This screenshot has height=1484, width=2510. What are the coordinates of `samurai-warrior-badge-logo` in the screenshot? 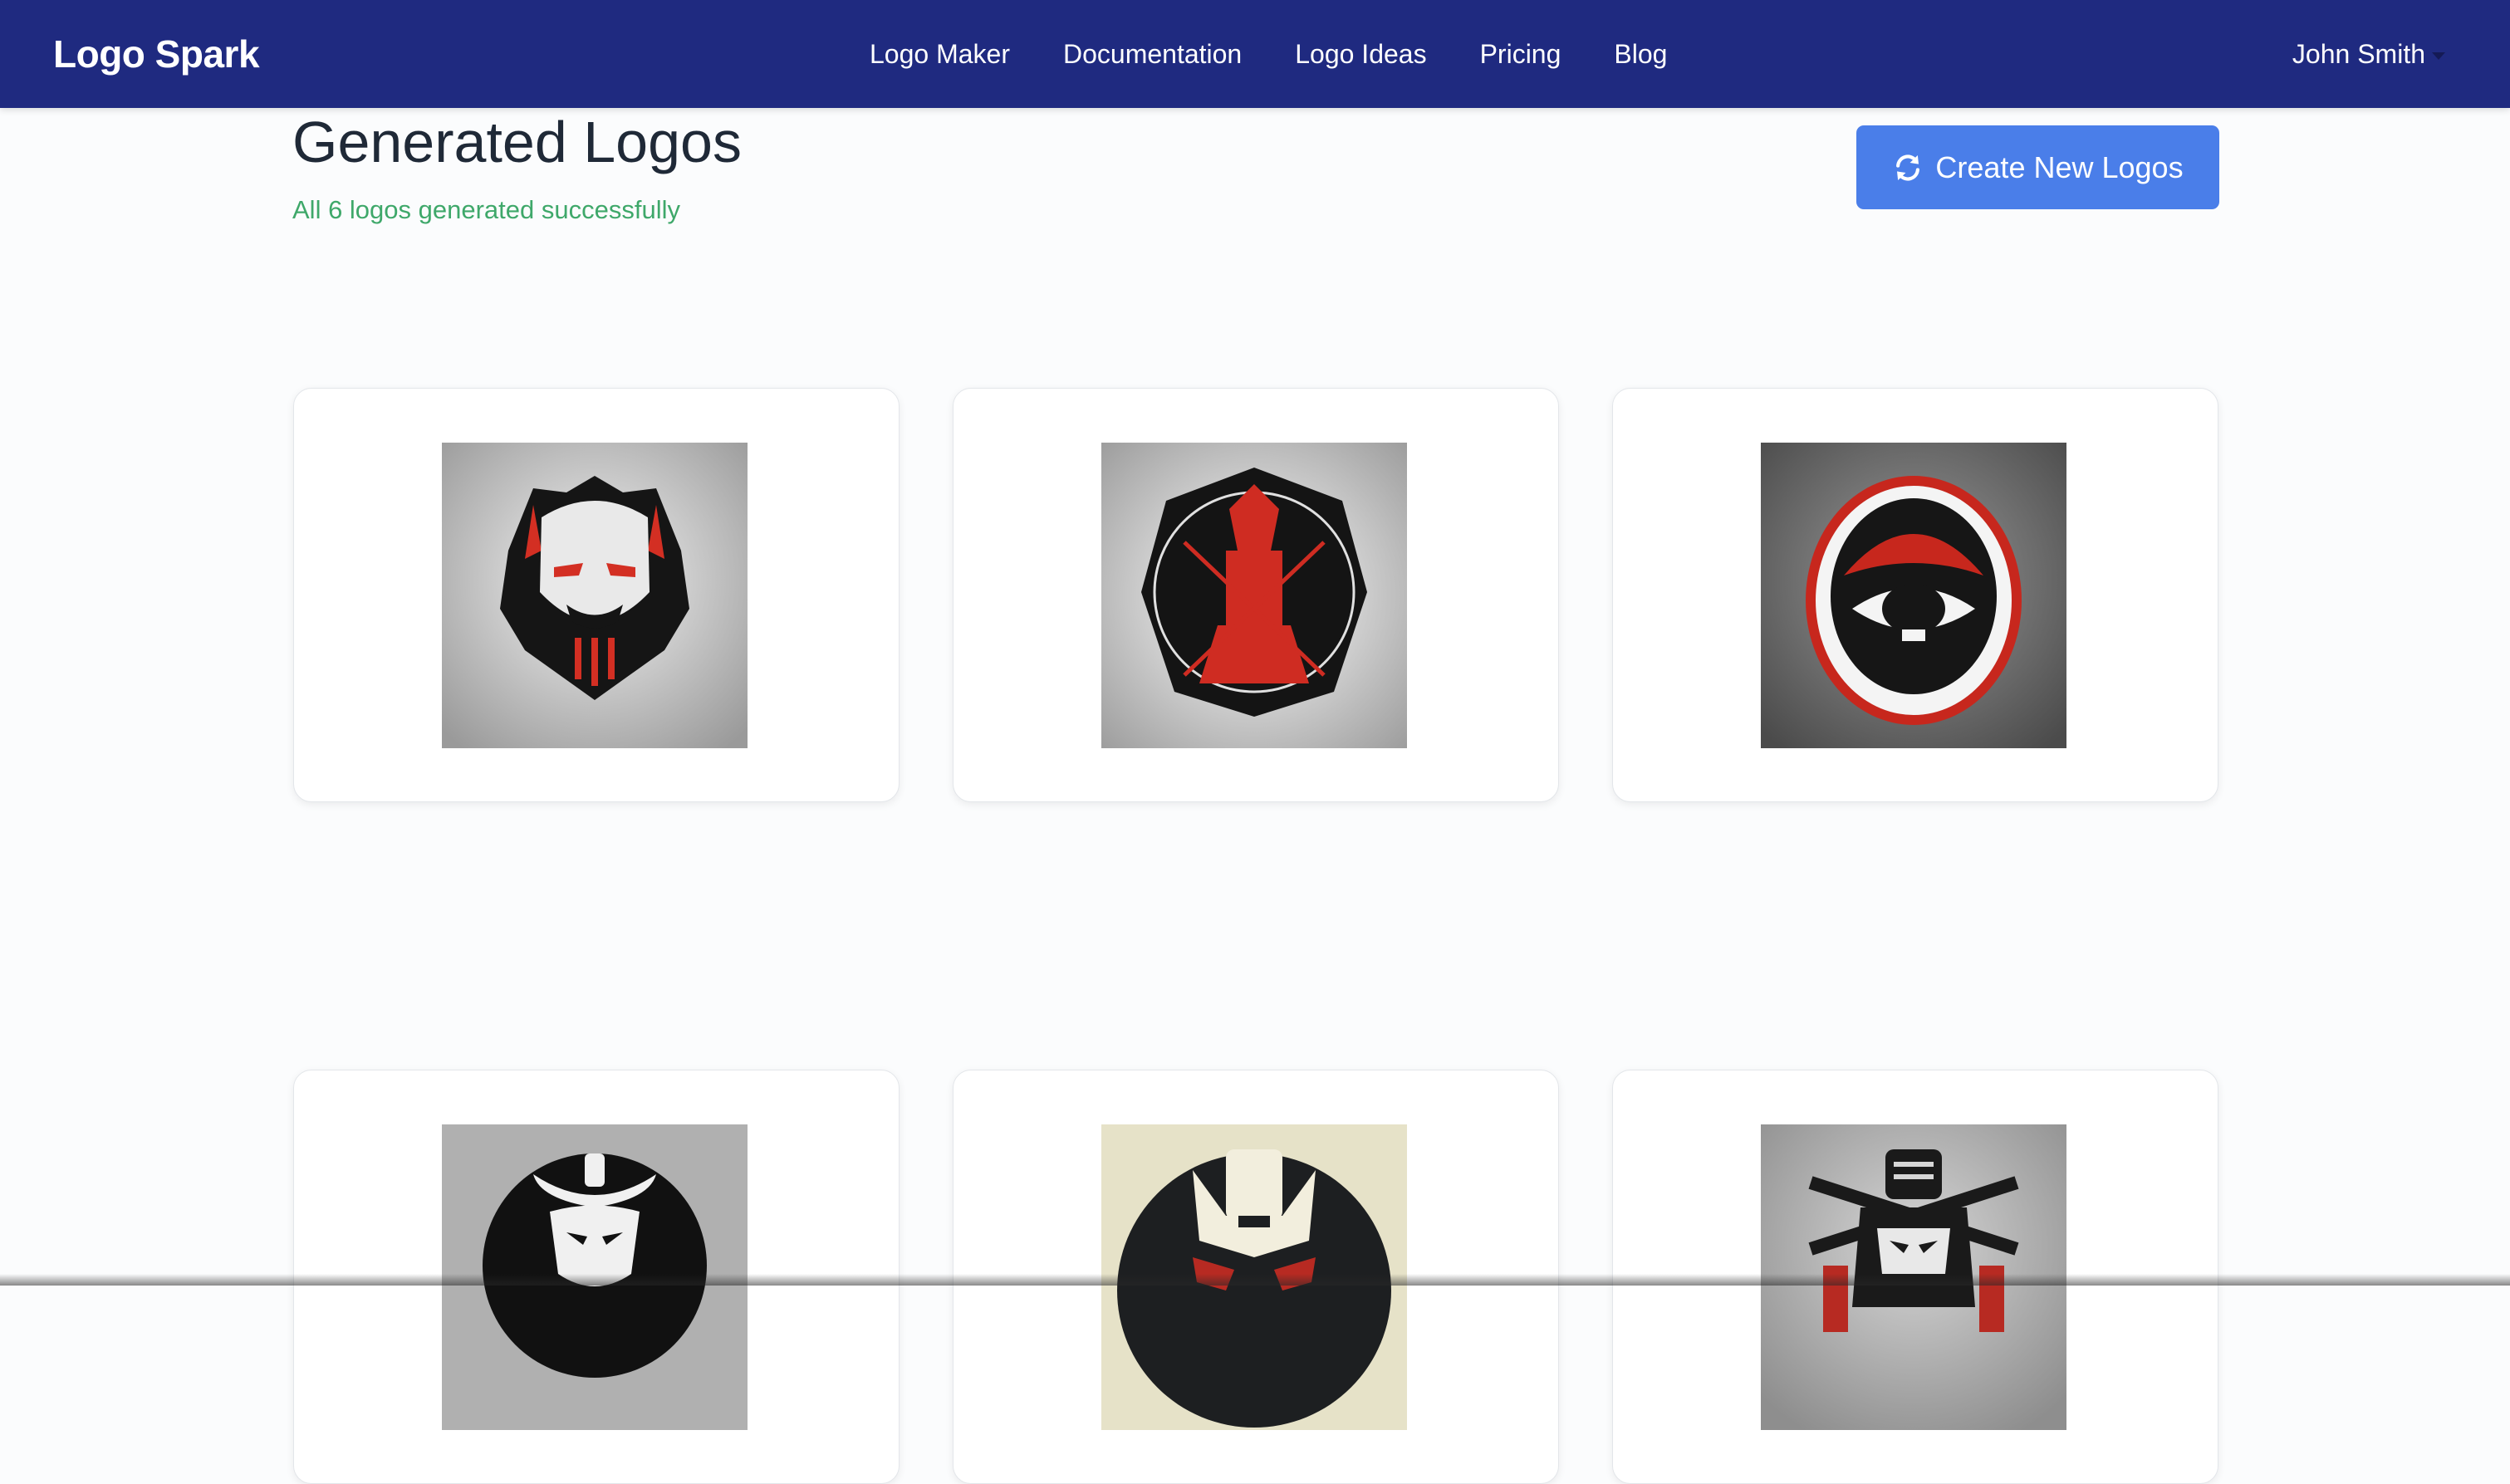 It's located at (1254, 595).